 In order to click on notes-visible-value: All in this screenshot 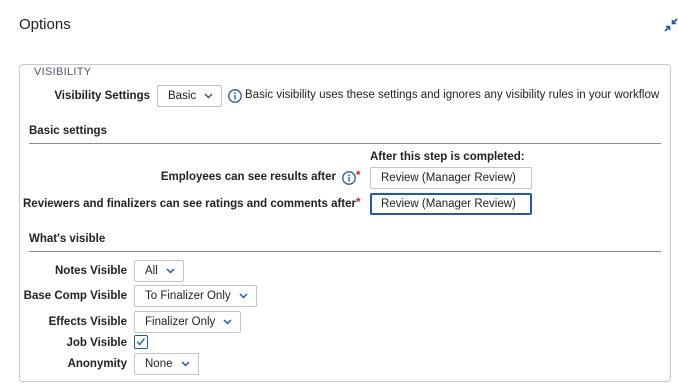, I will do `click(151, 271)`.